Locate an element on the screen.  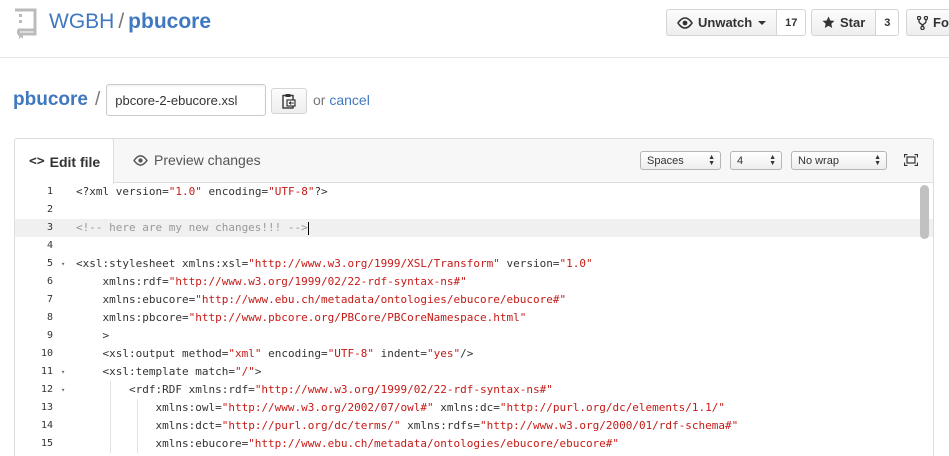
indent-mode-value: Spaces is located at coordinates (665, 160).